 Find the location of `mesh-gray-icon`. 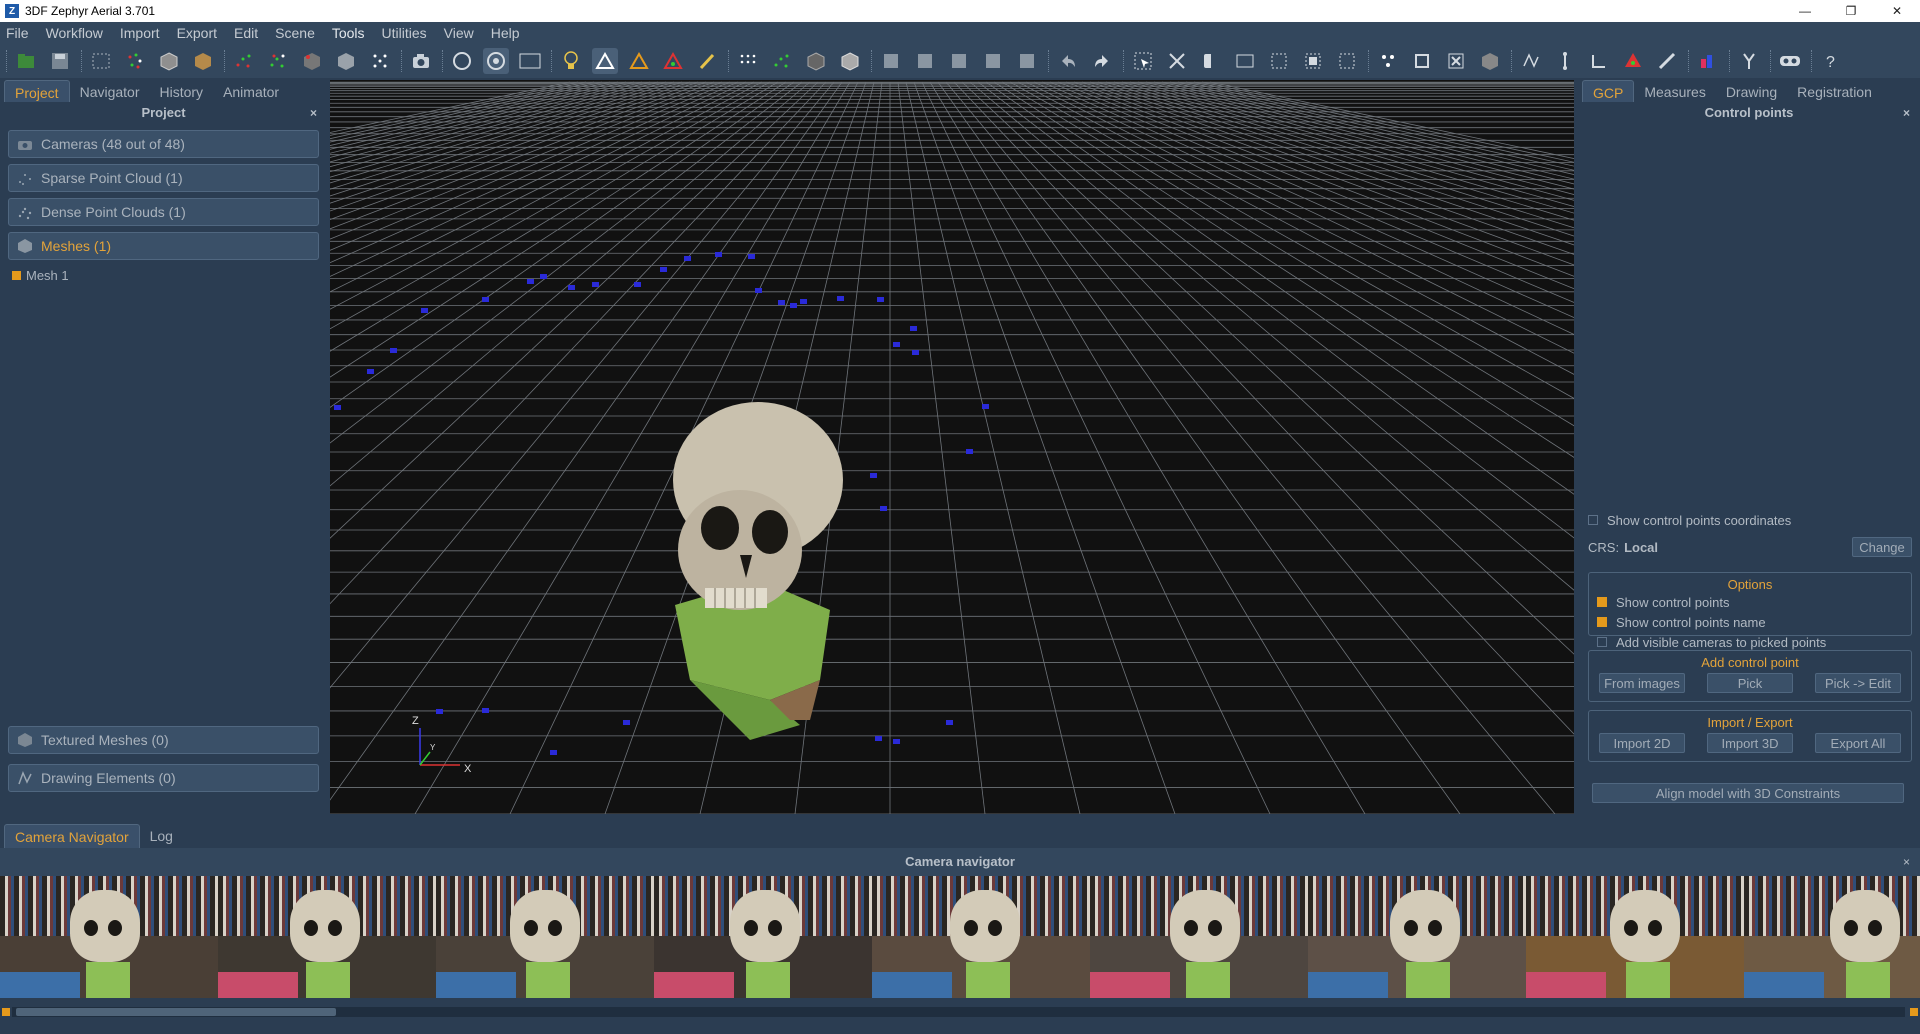

mesh-gray-icon is located at coordinates (346, 61).